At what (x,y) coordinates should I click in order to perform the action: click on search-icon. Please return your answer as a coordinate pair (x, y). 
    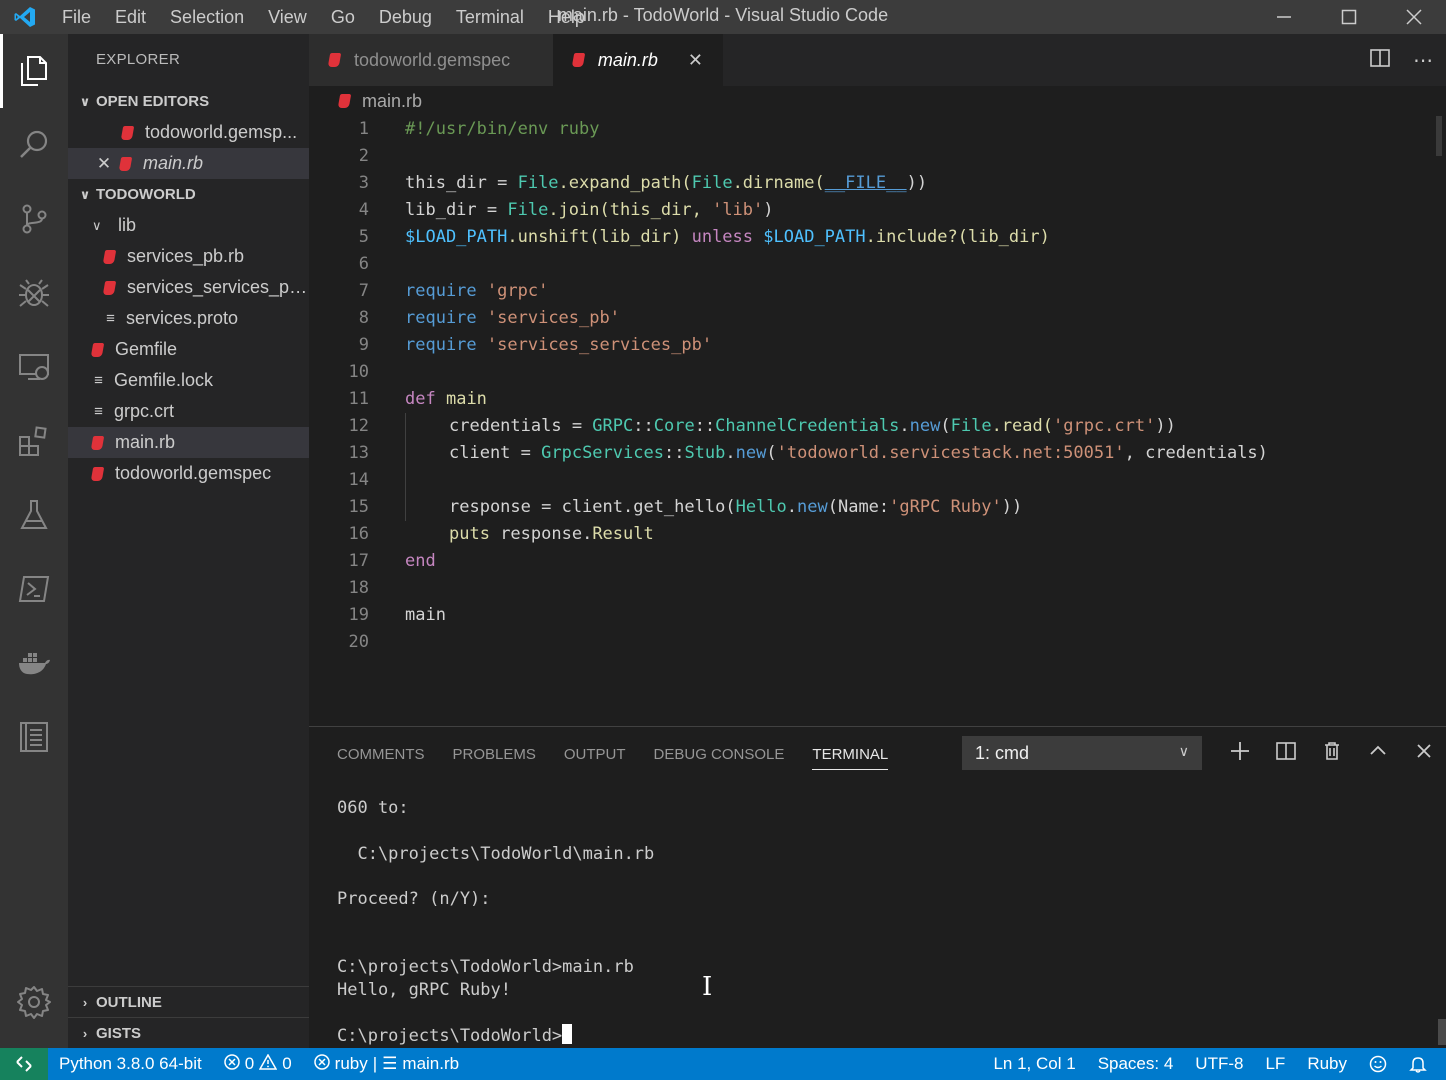
    Looking at the image, I should click on (34, 145).